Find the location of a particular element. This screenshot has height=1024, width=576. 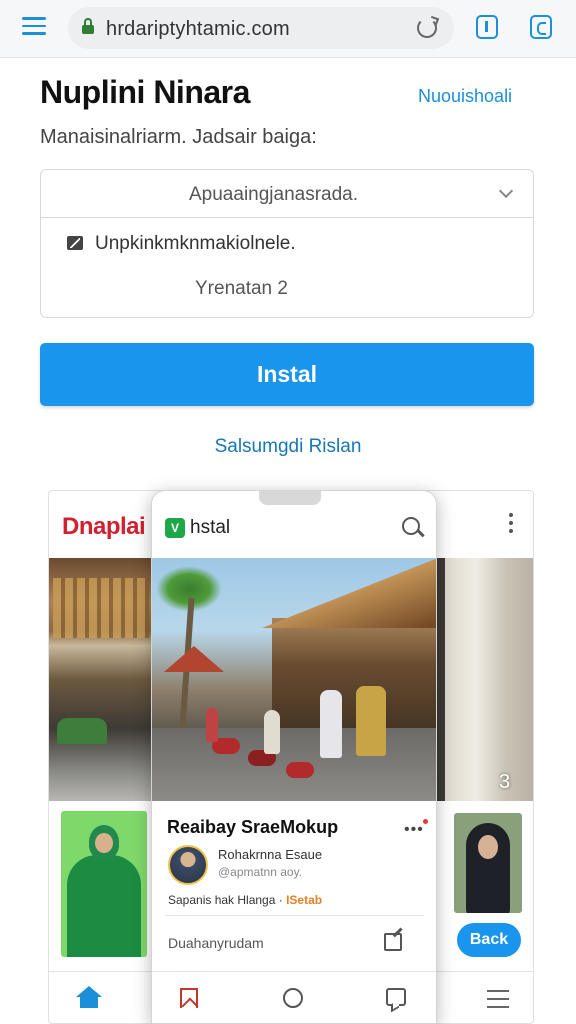

chevron-down-icon is located at coordinates (506, 191).